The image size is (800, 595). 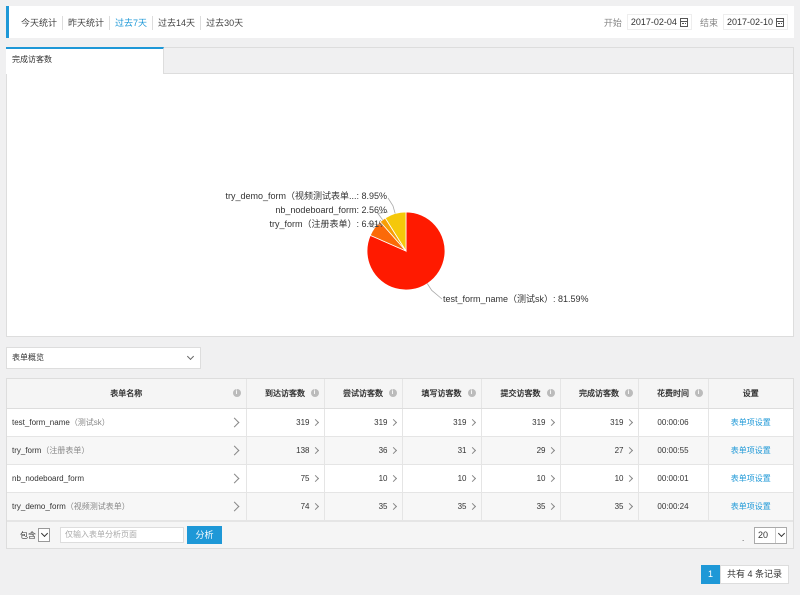 I want to click on pagination: 1 共有 4 条记录, so click(x=745, y=574).